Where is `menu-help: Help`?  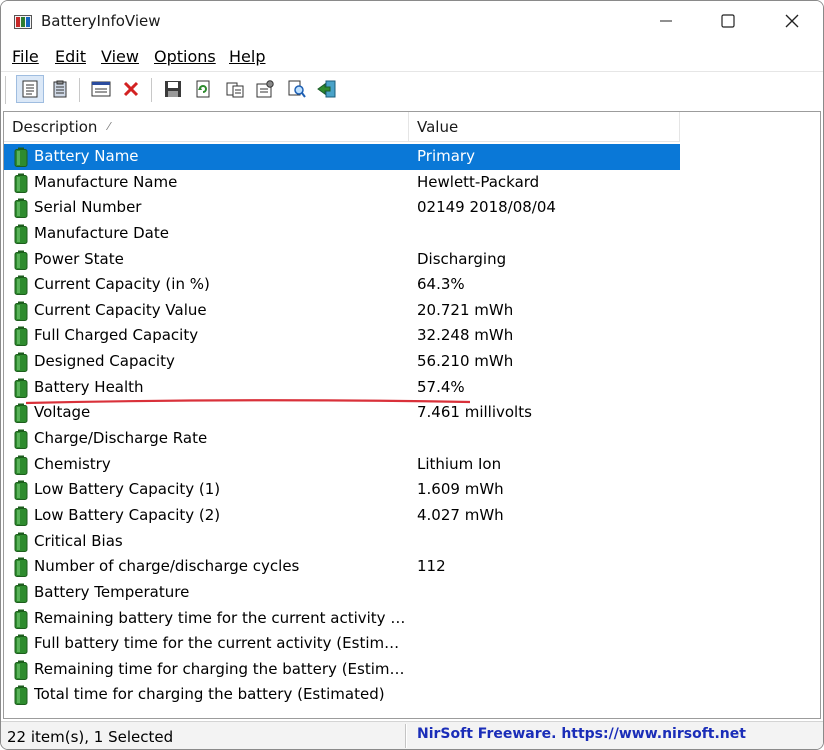 menu-help: Help is located at coordinates (247, 56).